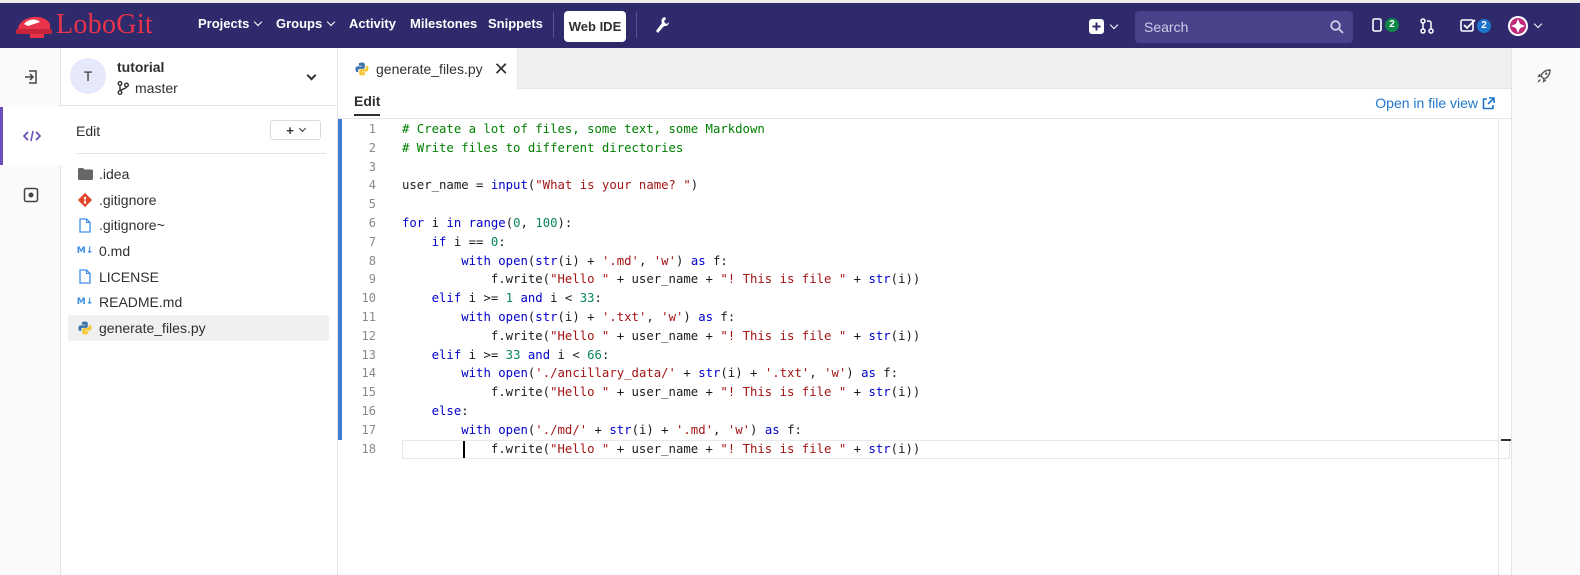 This screenshot has height=575, width=1580. What do you see at coordinates (198, 200) in the screenshot?
I see `file-item-gitignore: .gitignore` at bounding box center [198, 200].